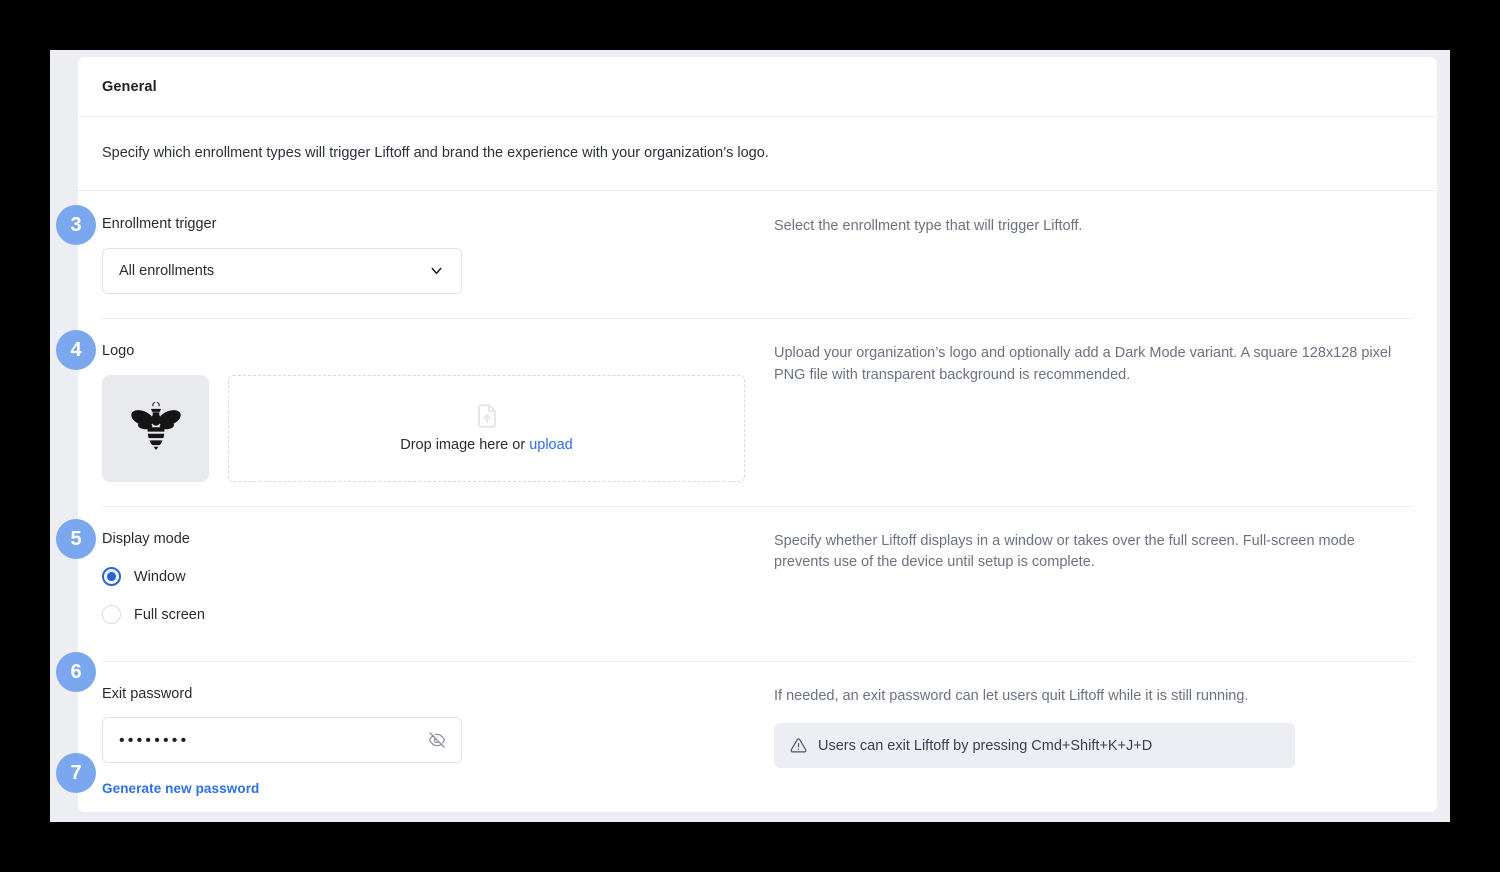  I want to click on step-badge-7-number: 7, so click(76, 772).